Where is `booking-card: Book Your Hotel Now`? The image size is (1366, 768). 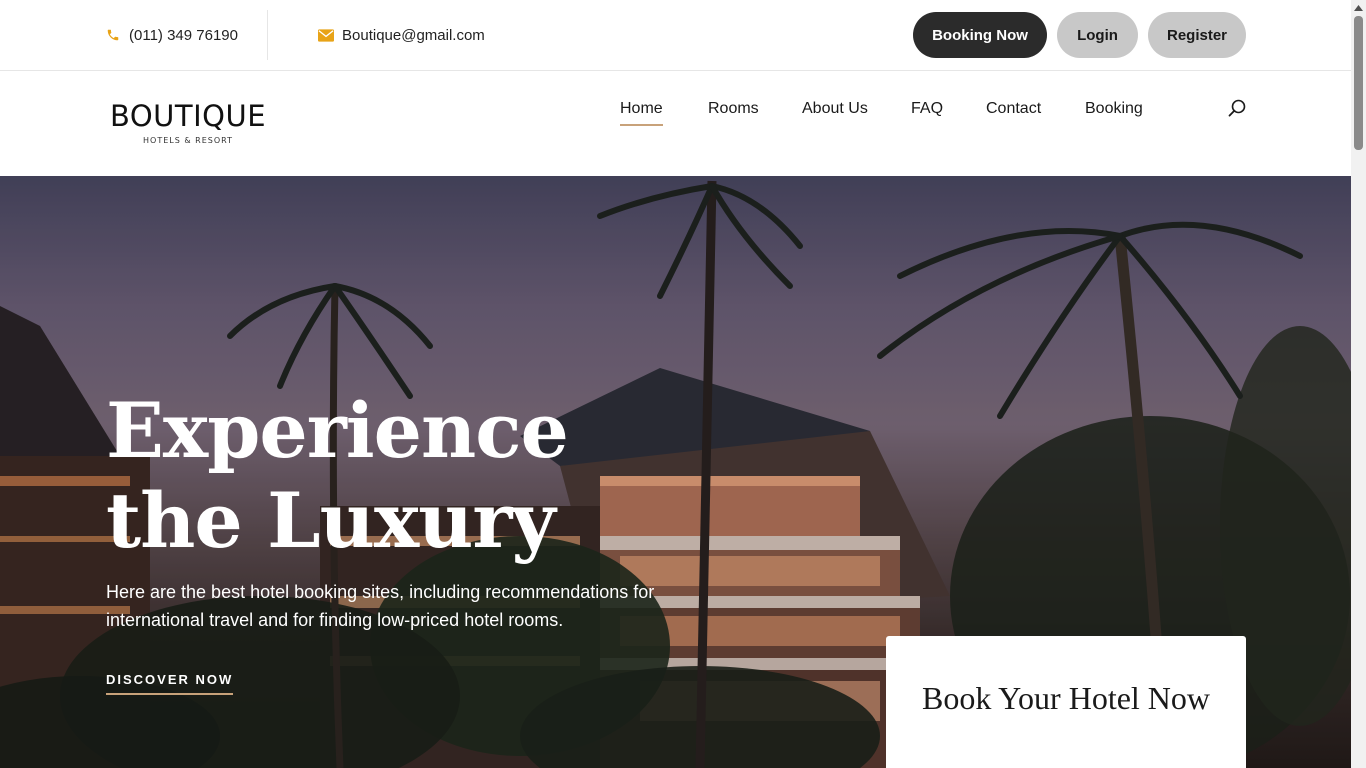
booking-card: Book Your Hotel Now is located at coordinates (1066, 702).